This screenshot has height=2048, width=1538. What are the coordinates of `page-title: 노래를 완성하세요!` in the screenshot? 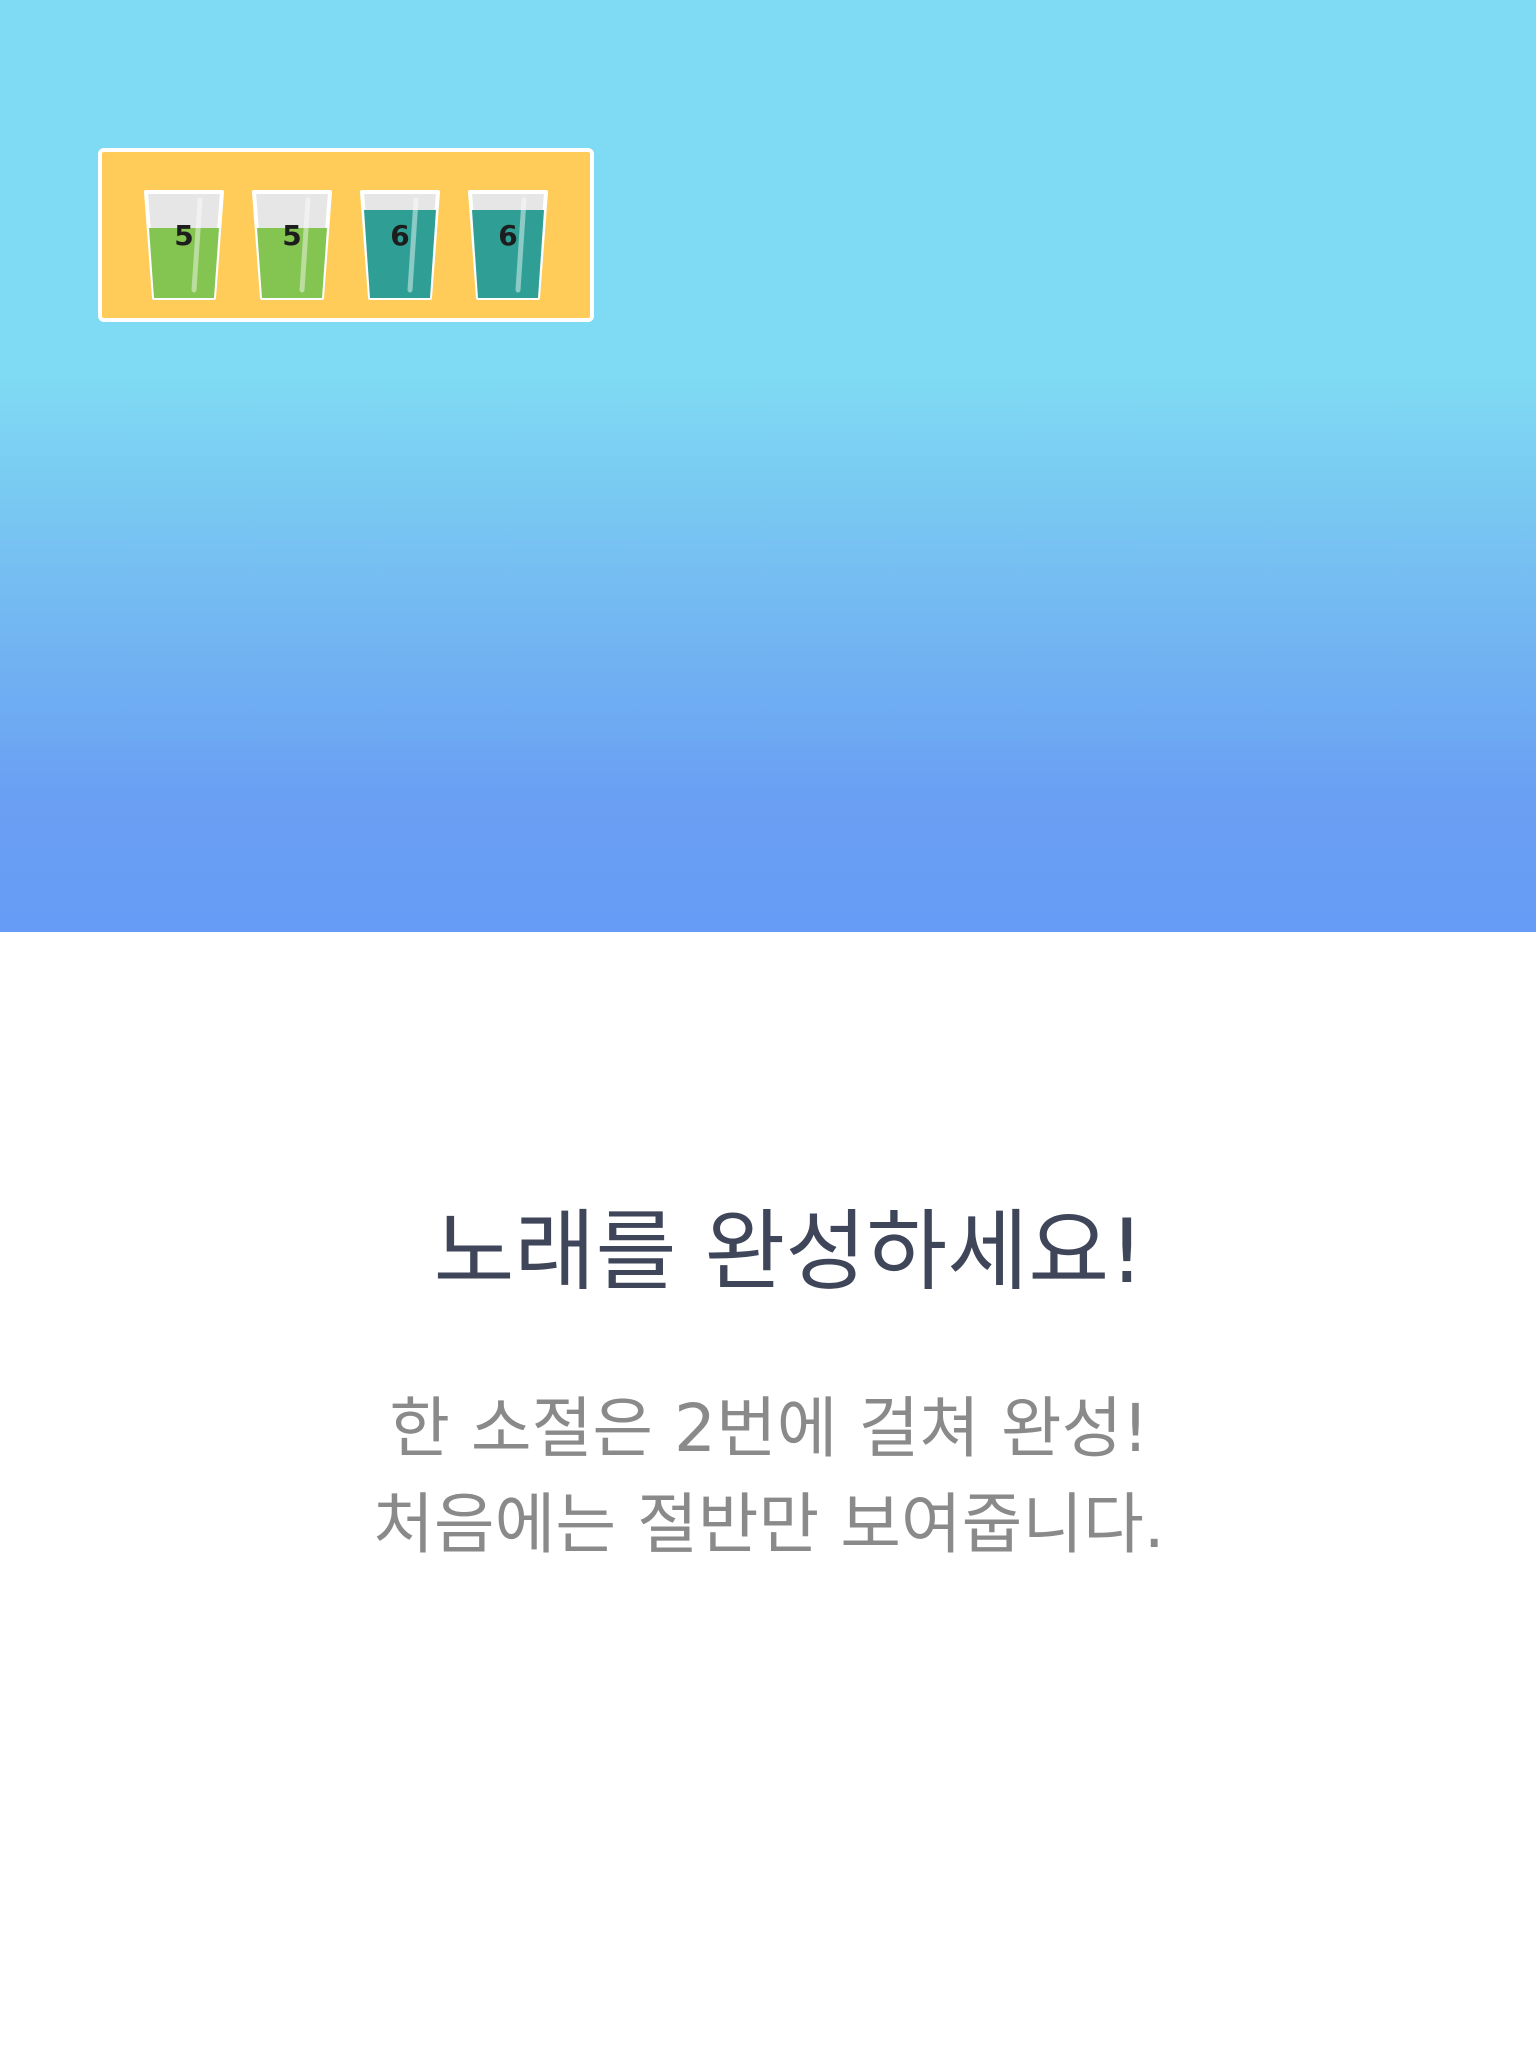 It's located at (789, 1251).